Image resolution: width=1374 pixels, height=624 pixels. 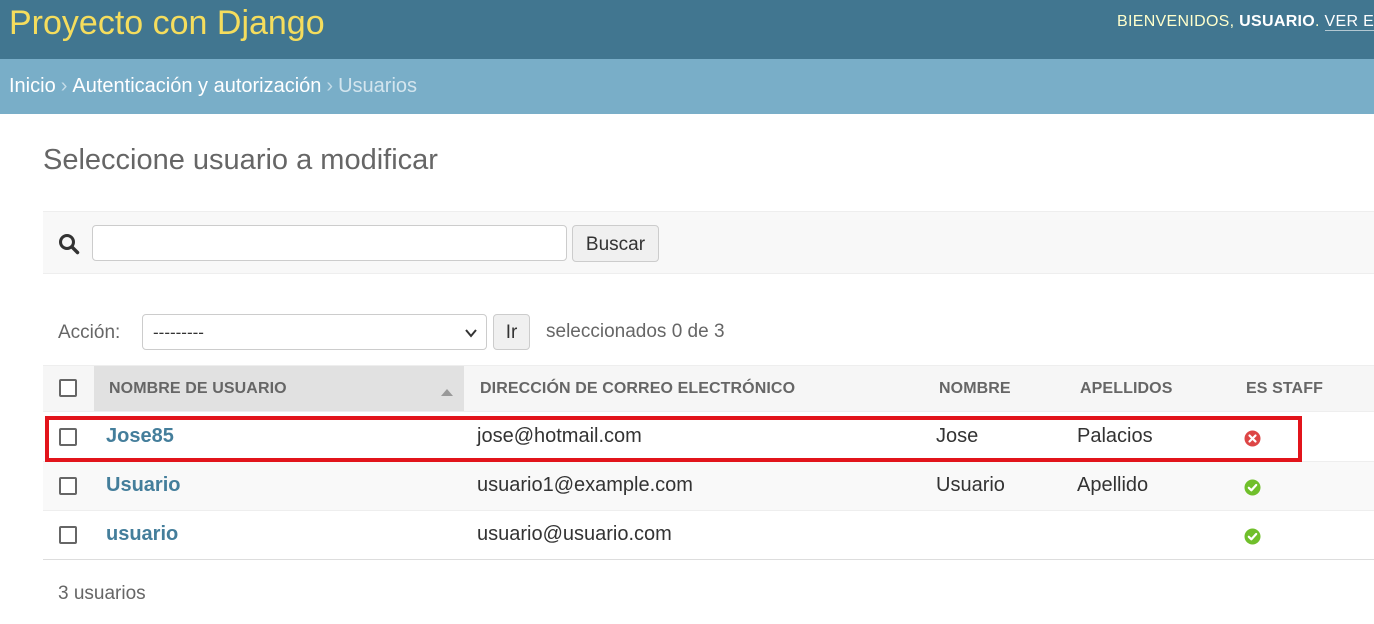 What do you see at coordinates (615, 243) in the screenshot?
I see `search-button: Buscar` at bounding box center [615, 243].